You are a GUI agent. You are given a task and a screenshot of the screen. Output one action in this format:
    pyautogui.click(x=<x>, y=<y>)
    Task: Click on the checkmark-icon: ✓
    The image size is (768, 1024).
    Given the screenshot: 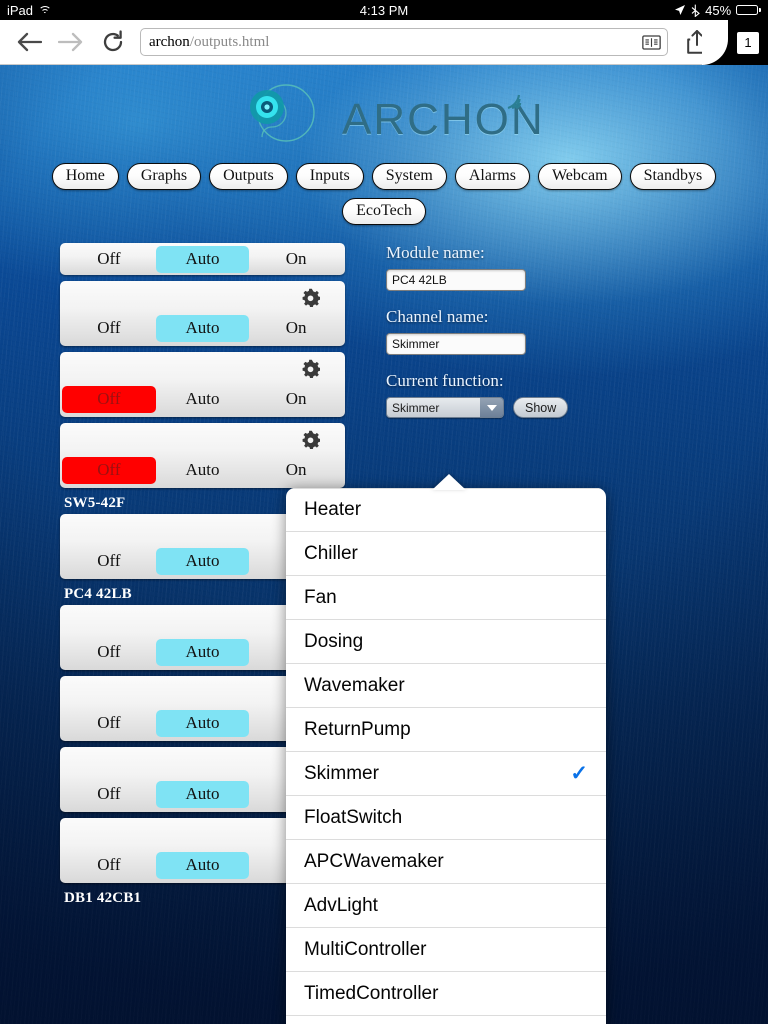 What is the action you would take?
    pyautogui.click(x=579, y=773)
    